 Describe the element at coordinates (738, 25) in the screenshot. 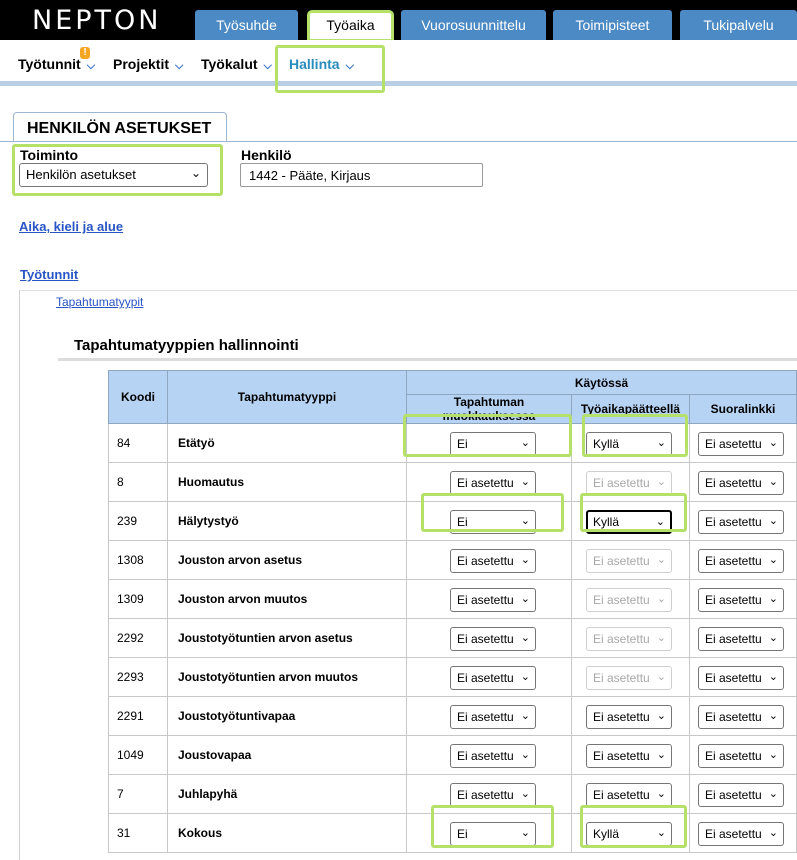

I see `tab-tukipalvelu: Tukipalvelu` at that location.